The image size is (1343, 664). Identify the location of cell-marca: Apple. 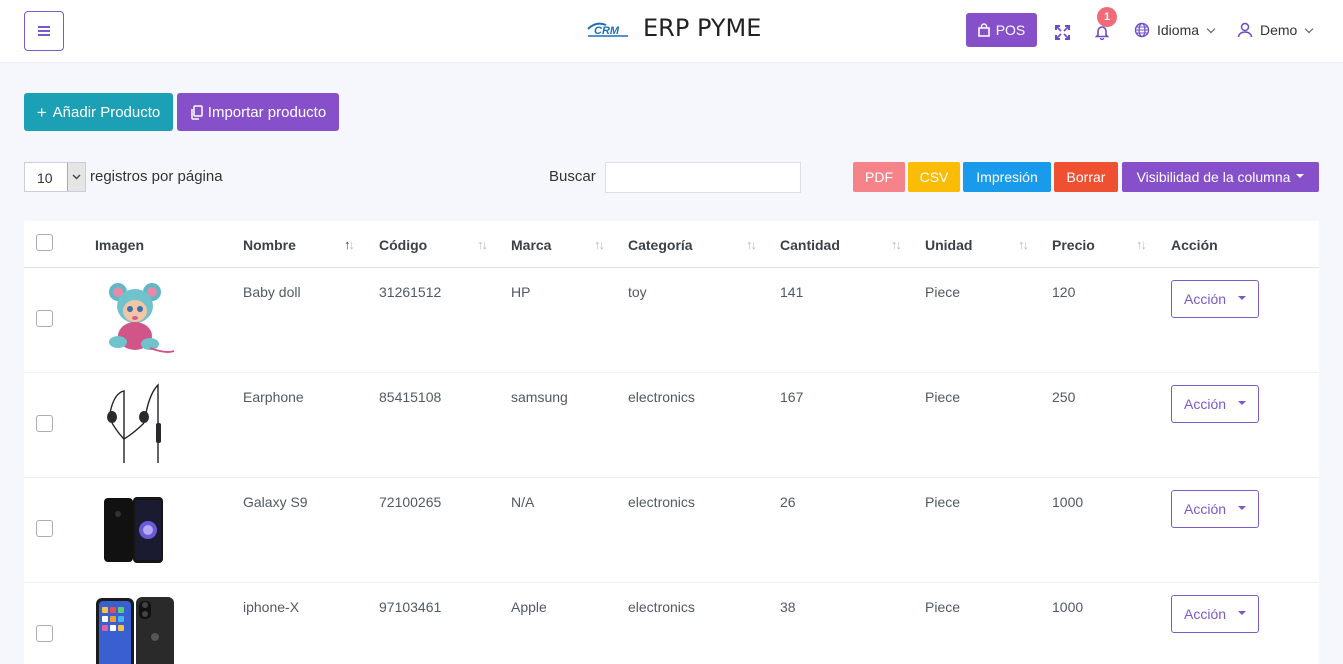
(529, 607).